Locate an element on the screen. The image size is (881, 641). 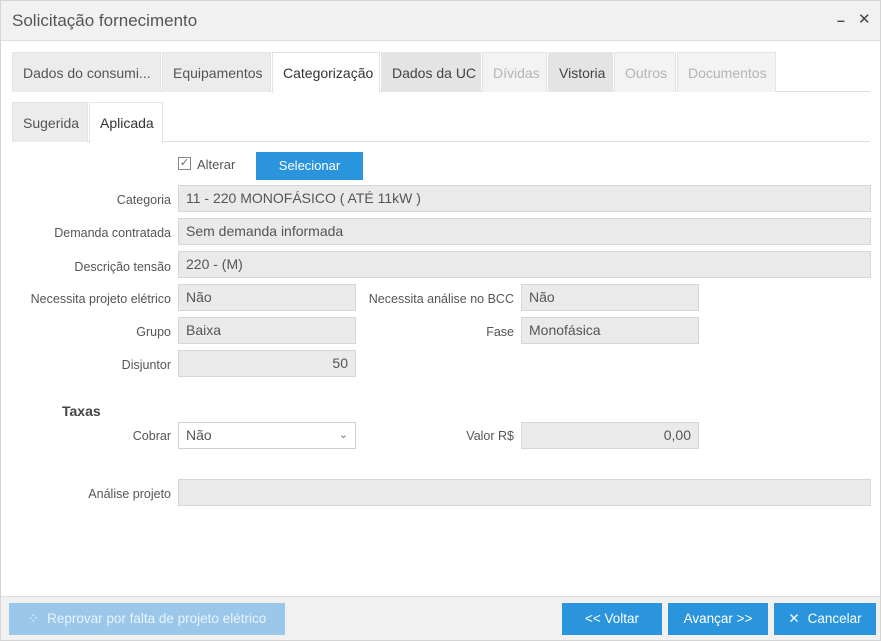
tensao-label: Descrição tensão is located at coordinates (122, 267).